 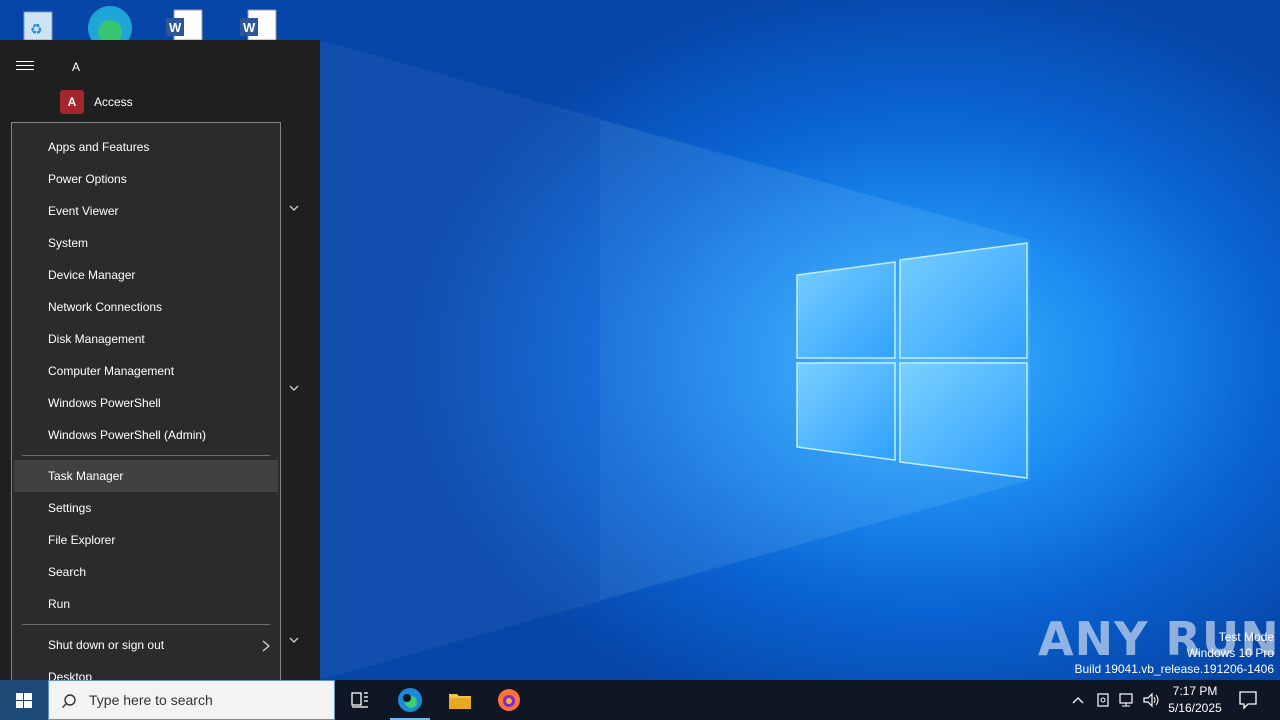 I want to click on device-icon, so click(x=1103, y=700).